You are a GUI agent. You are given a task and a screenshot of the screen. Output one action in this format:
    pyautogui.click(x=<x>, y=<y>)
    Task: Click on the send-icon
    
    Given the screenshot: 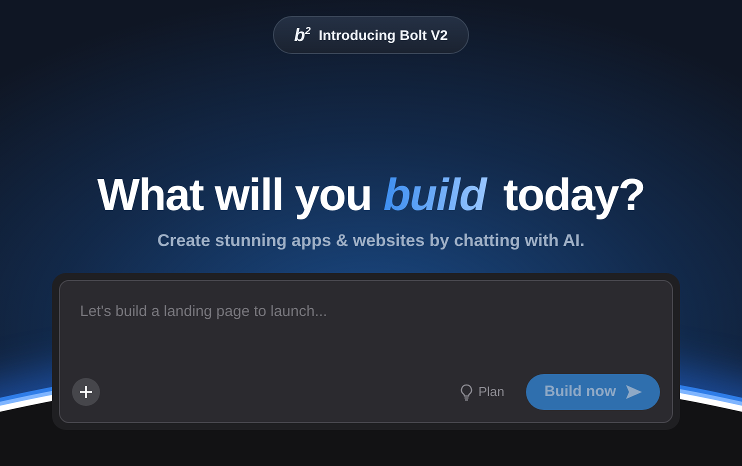 What is the action you would take?
    pyautogui.click(x=634, y=392)
    